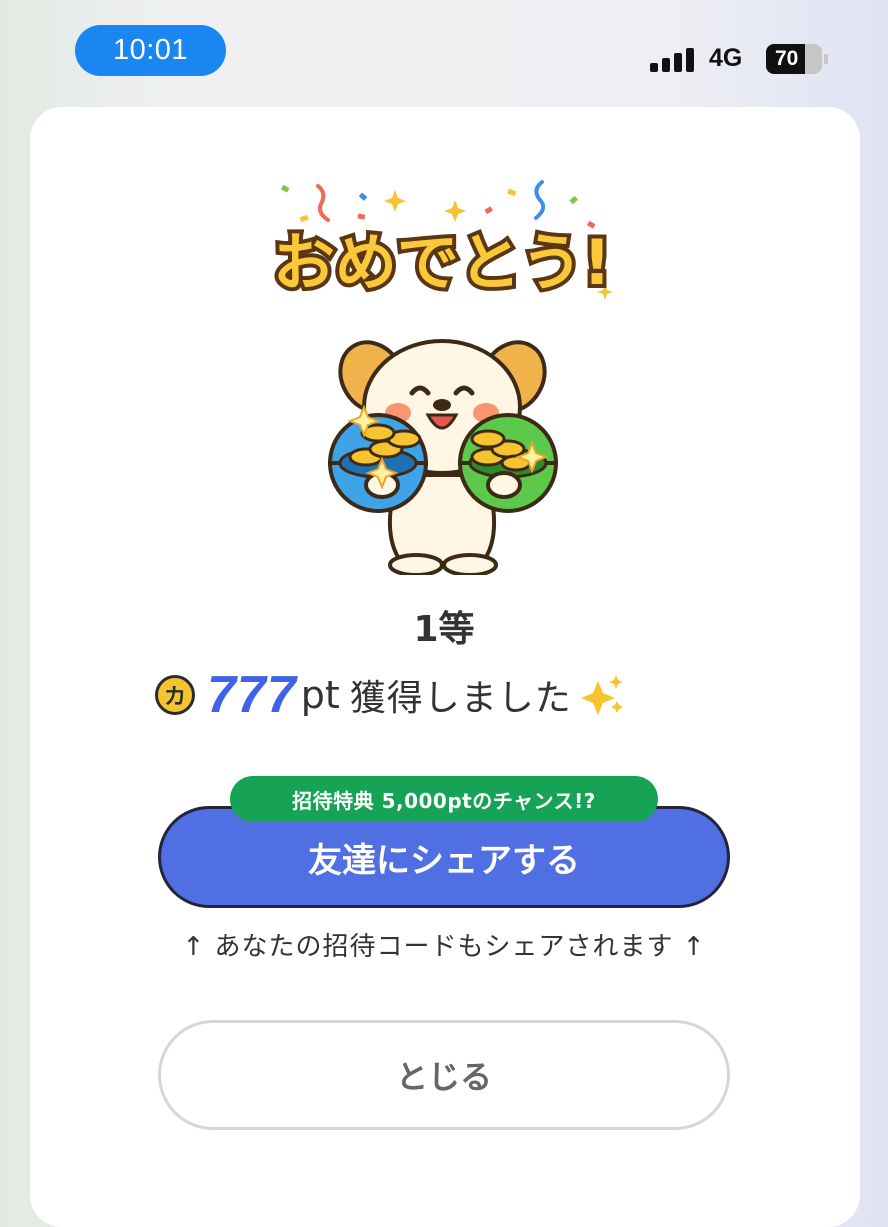 The image size is (888, 1227). Describe the element at coordinates (320, 695) in the screenshot. I see `points-unit: pt` at that location.